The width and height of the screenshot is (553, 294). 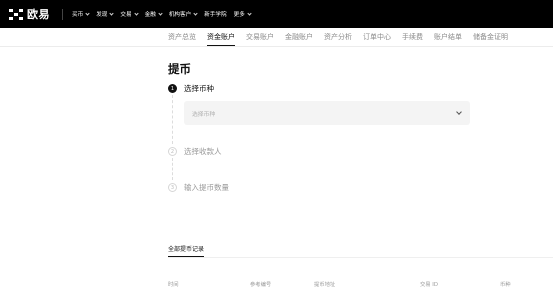 I want to click on tab-account-6: 手续费, so click(x=412, y=39).